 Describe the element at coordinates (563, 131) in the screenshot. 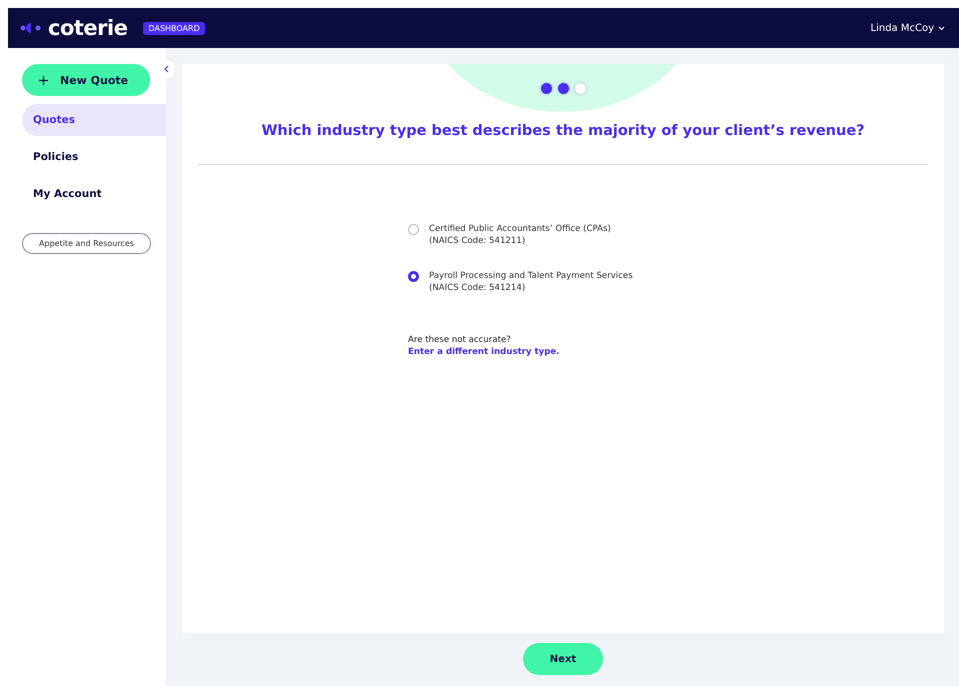

I see `question-title: Which industry type best describes the majority of your client’s revenue?` at that location.